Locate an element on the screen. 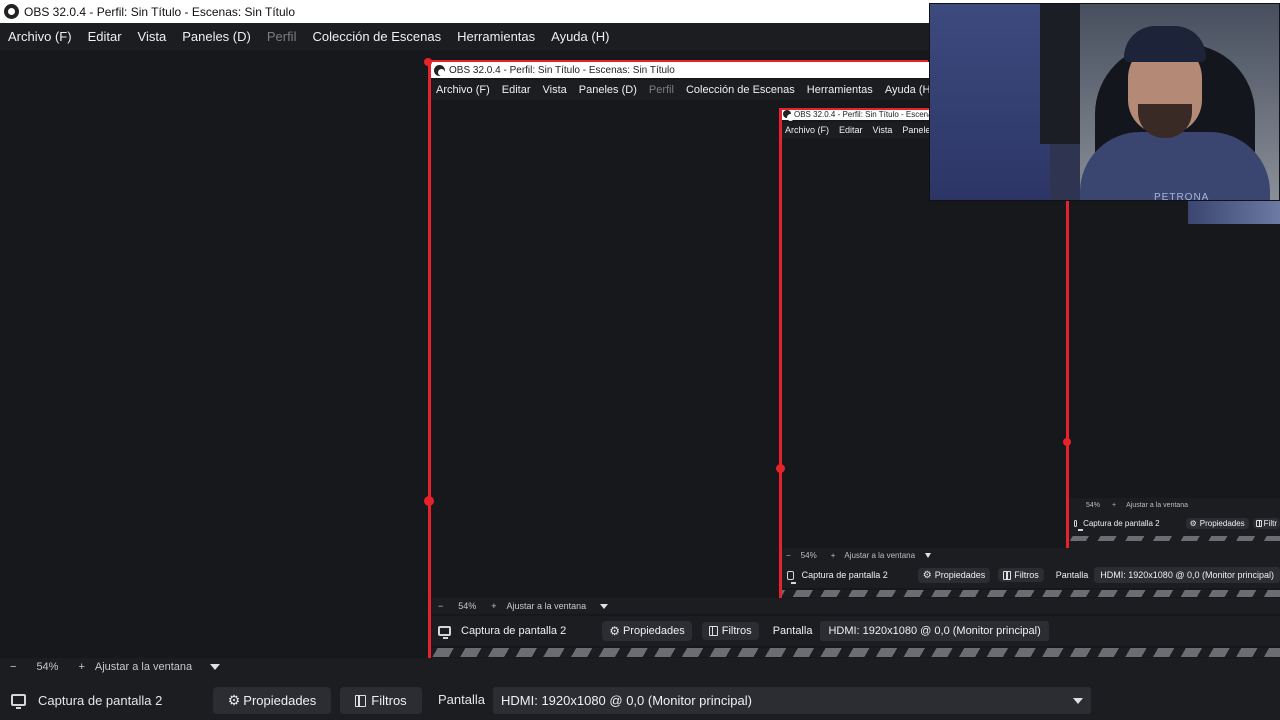 The height and width of the screenshot is (720, 1280). nested3-source-name: Captura de pantalla 2 is located at coordinates (1121, 523).